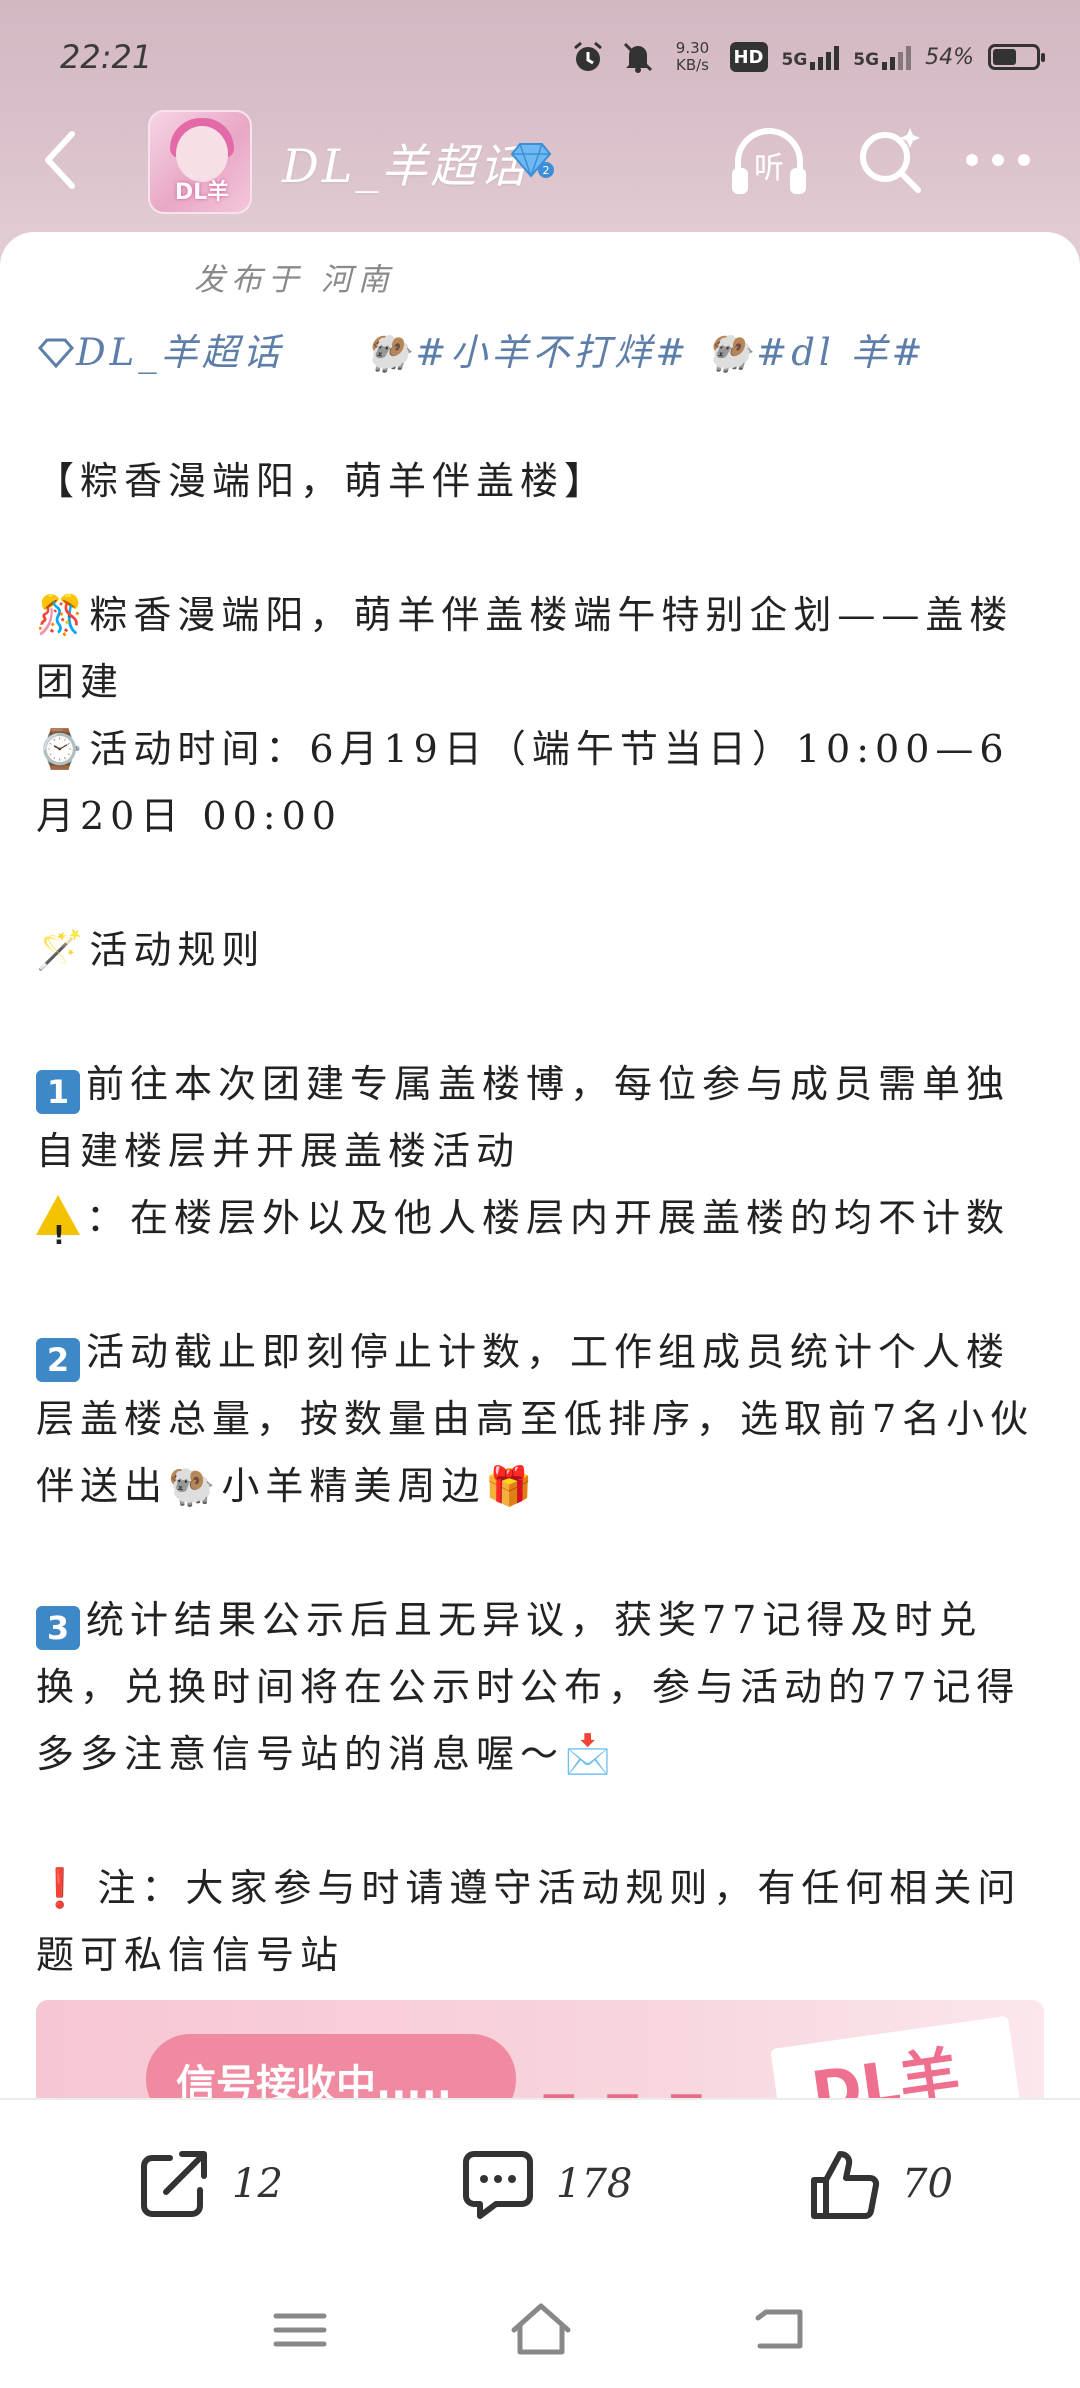 The image size is (1080, 2388). I want to click on watch-icon: ⌚, so click(63, 749).